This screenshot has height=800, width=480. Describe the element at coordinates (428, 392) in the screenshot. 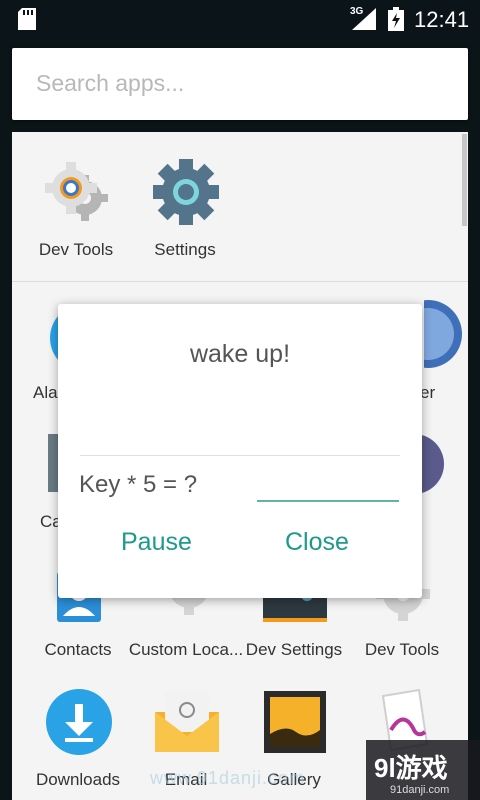

I see `app-label-right-partial: er` at that location.